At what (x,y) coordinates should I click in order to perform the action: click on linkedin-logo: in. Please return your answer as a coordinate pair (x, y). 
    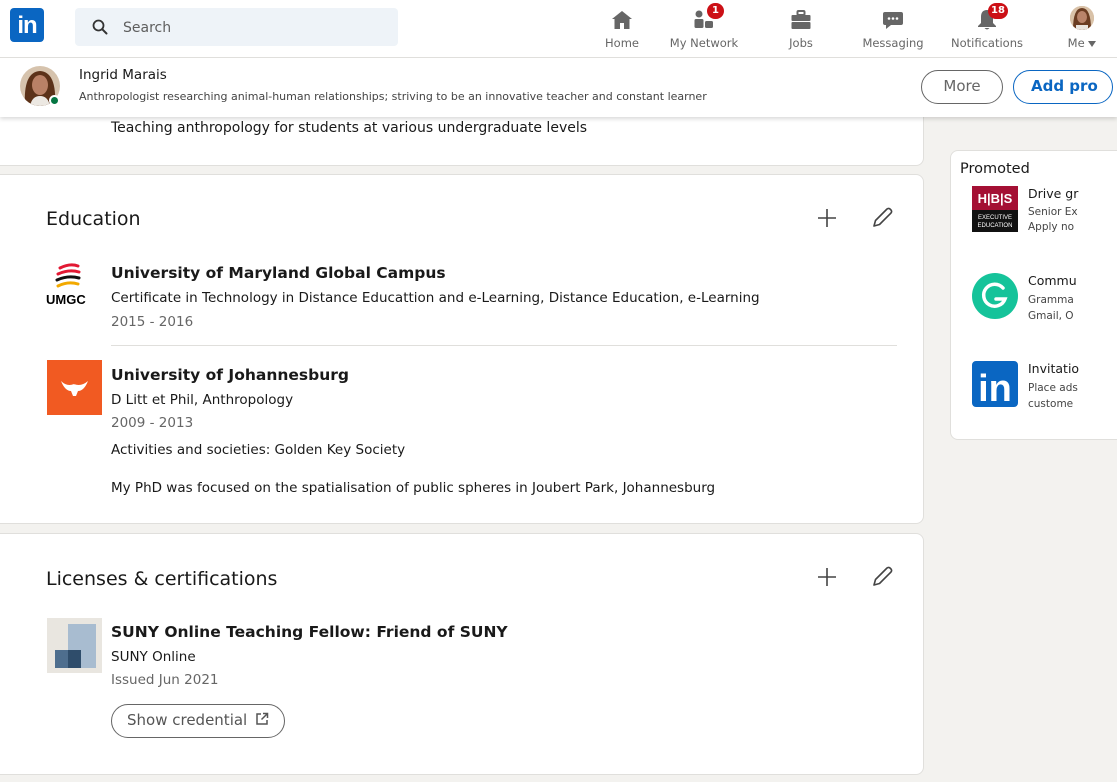
    Looking at the image, I should click on (27, 25).